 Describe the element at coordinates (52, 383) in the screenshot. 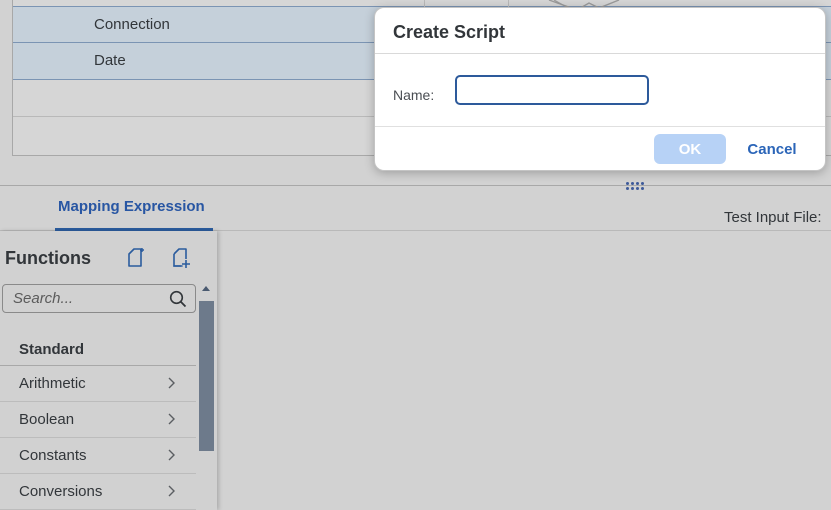

I see `function-item-label: Arithmetic` at that location.